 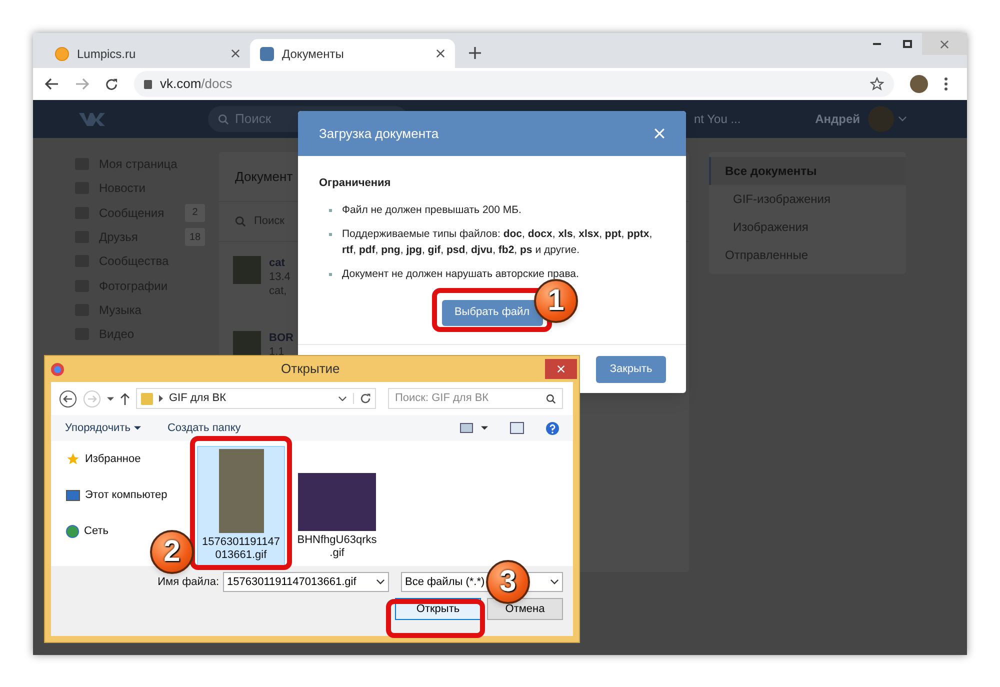 What do you see at coordinates (196, 84) in the screenshot?
I see `url-text: vk.com/docs` at bounding box center [196, 84].